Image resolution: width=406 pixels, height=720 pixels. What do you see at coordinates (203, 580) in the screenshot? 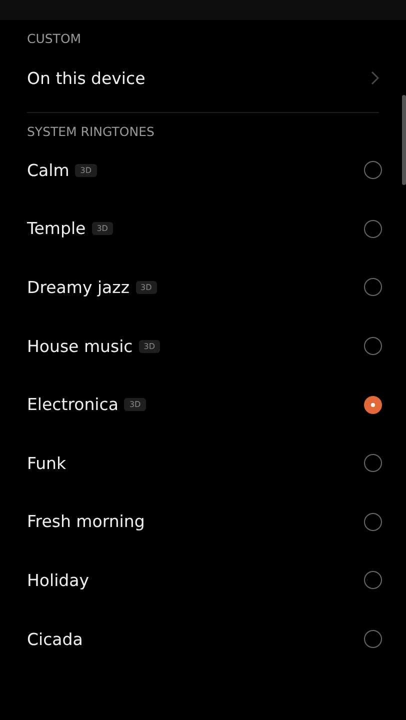
I see `ringtone-item: Holiday` at bounding box center [203, 580].